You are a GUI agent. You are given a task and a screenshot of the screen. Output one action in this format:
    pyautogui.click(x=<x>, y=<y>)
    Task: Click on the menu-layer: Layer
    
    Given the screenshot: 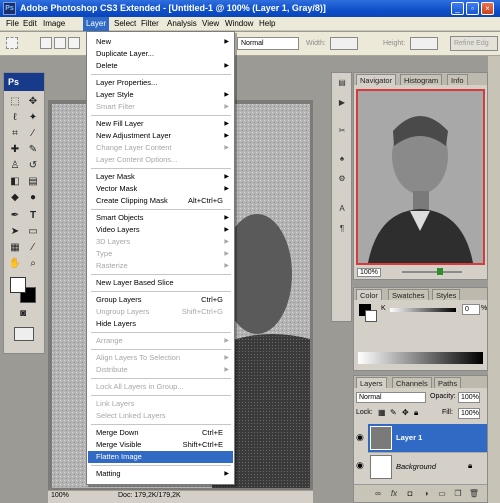 What is the action you would take?
    pyautogui.click(x=96, y=24)
    